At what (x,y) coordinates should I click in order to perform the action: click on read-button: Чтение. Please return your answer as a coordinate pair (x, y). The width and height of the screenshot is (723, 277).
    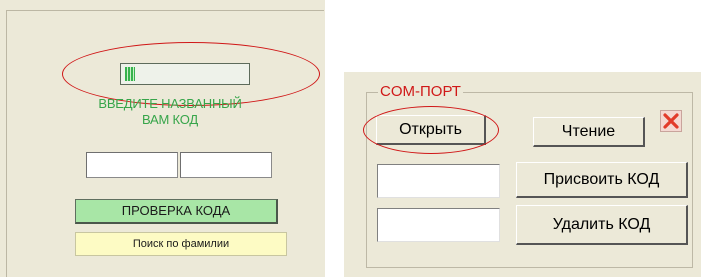
    Looking at the image, I should click on (589, 132).